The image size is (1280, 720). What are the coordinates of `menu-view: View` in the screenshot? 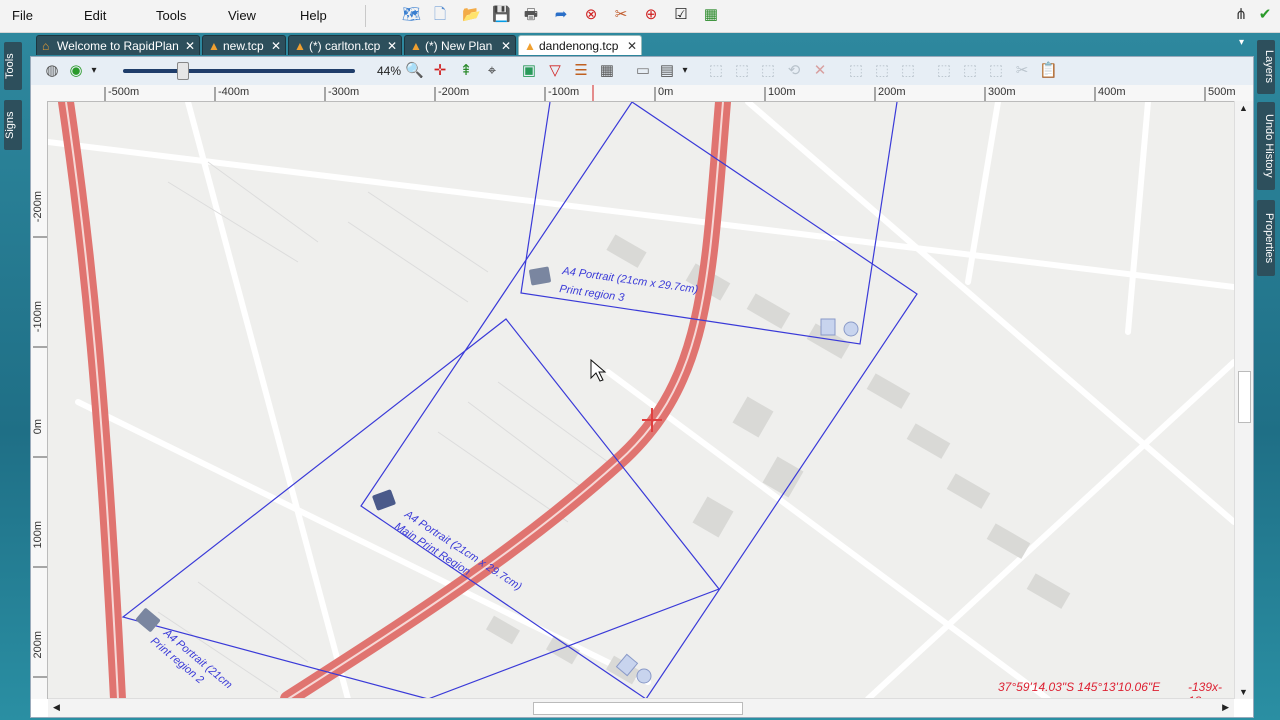 It's located at (242, 15).